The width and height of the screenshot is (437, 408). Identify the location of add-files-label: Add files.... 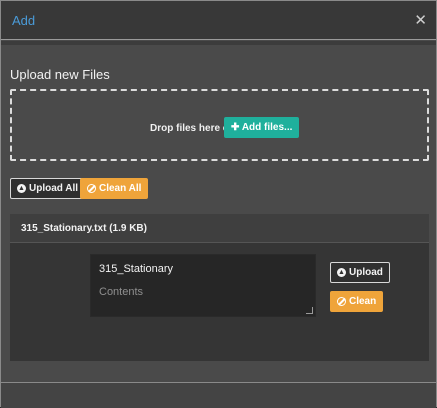
(267, 127).